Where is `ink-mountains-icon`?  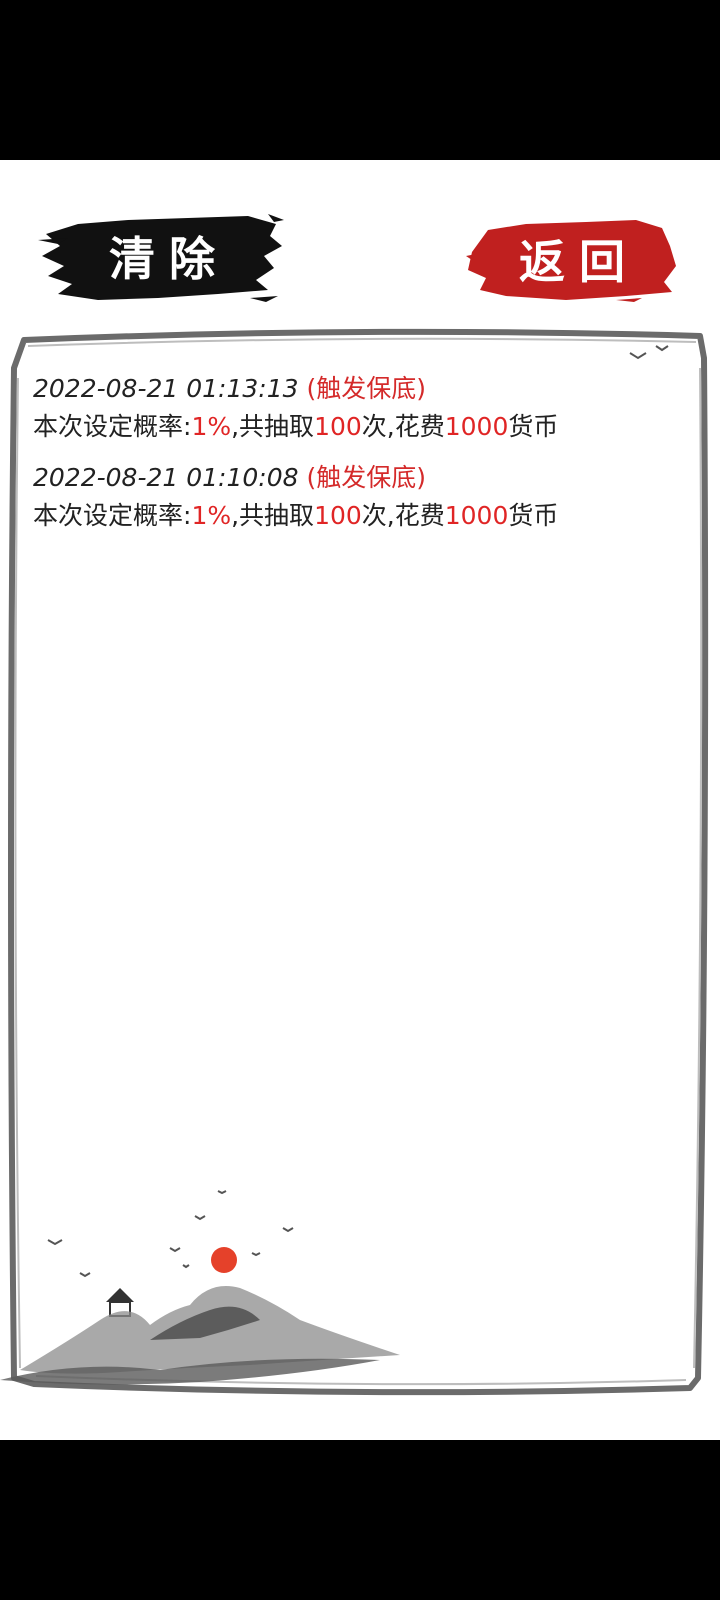 ink-mountains-icon is located at coordinates (200, 1335).